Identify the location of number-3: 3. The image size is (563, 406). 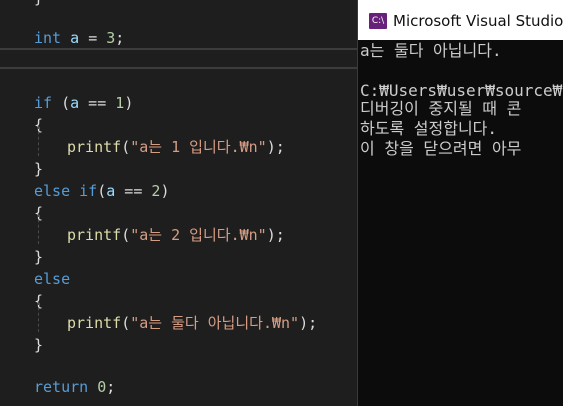
(111, 38).